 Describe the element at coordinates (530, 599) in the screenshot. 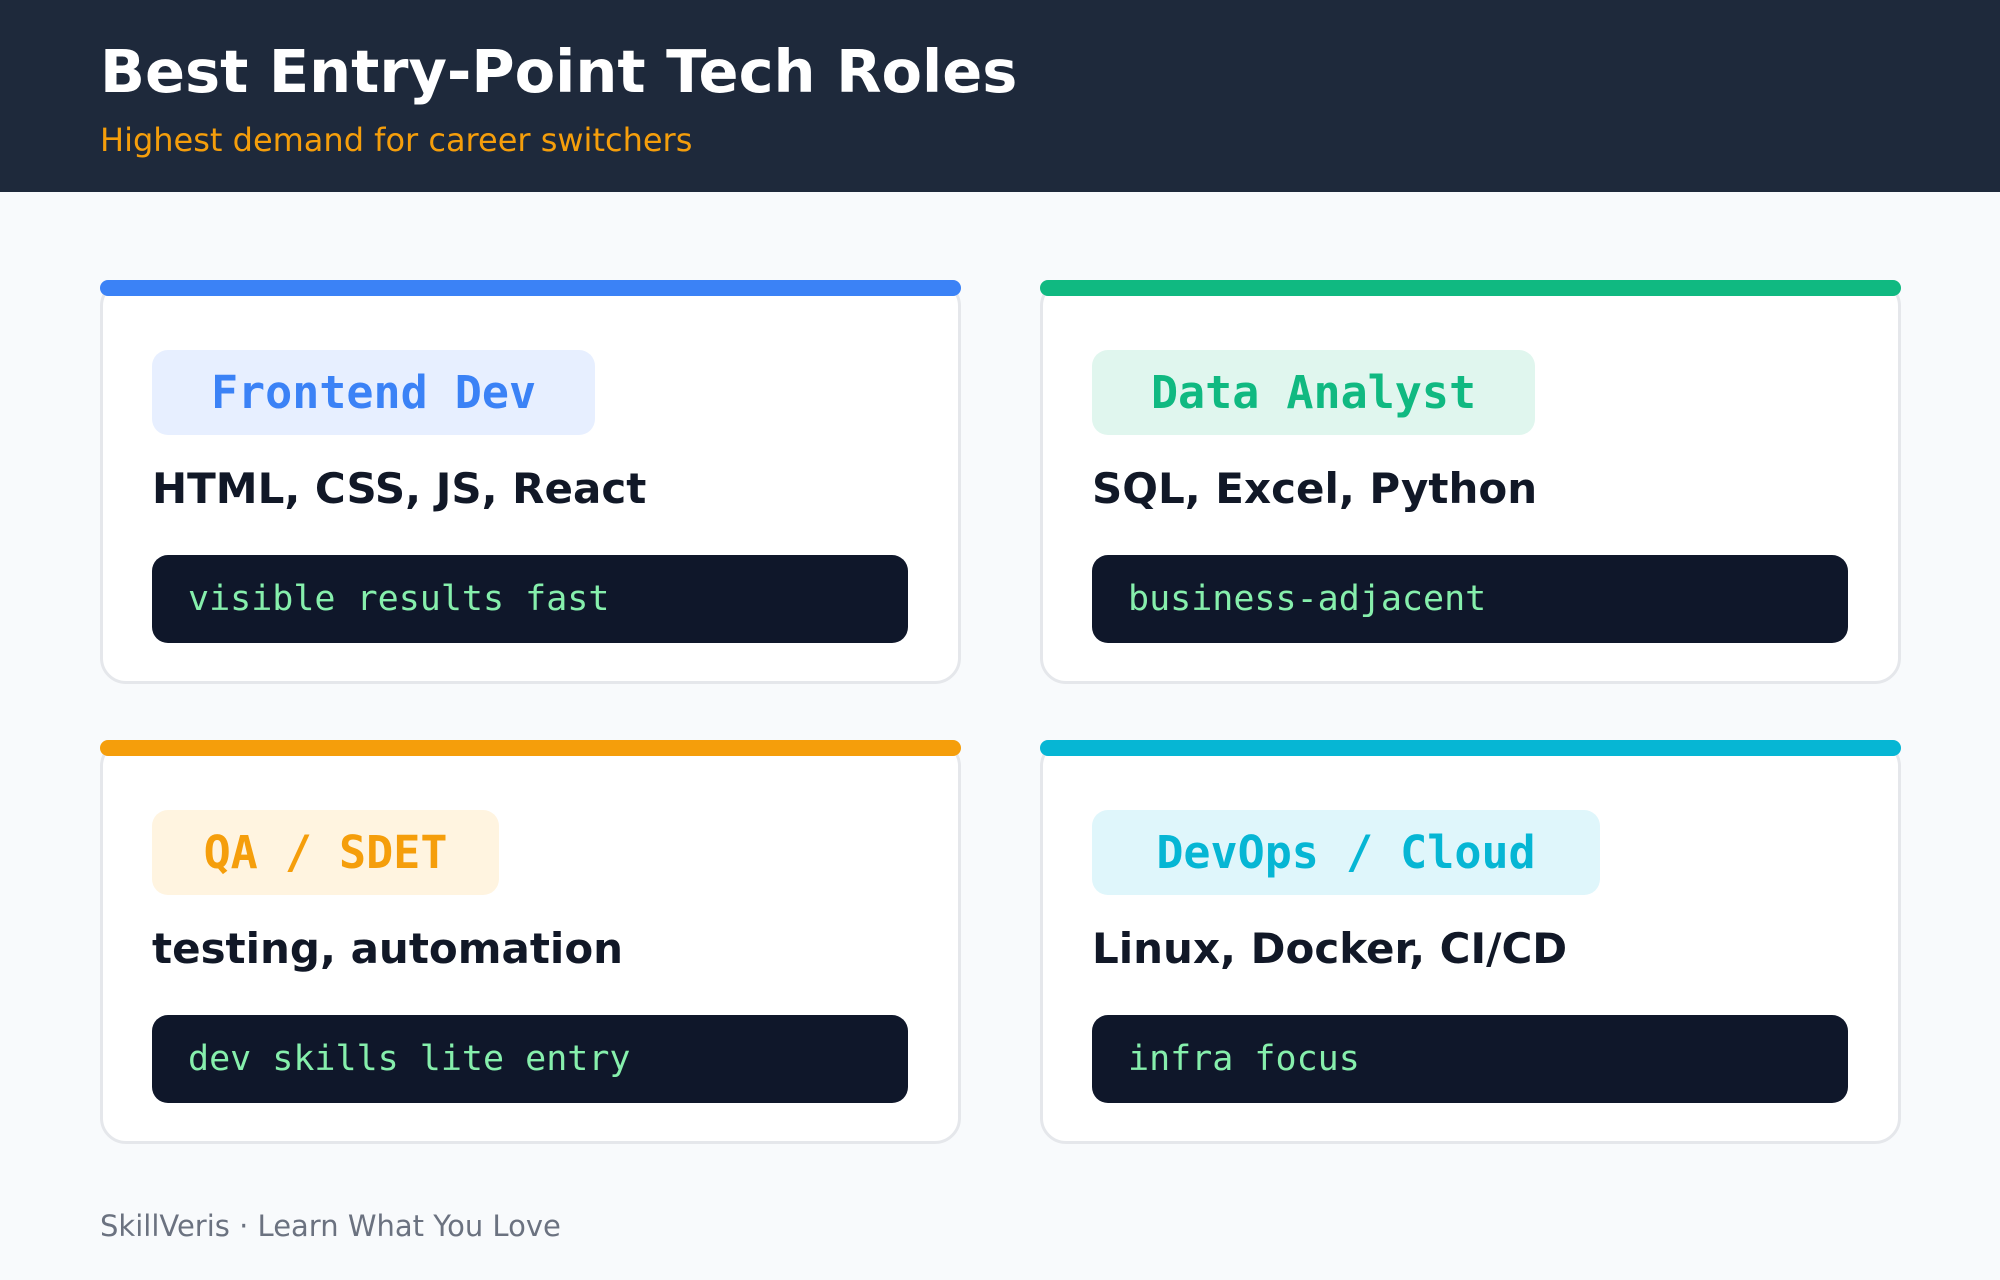

I see `role-note: visible results fast` at that location.